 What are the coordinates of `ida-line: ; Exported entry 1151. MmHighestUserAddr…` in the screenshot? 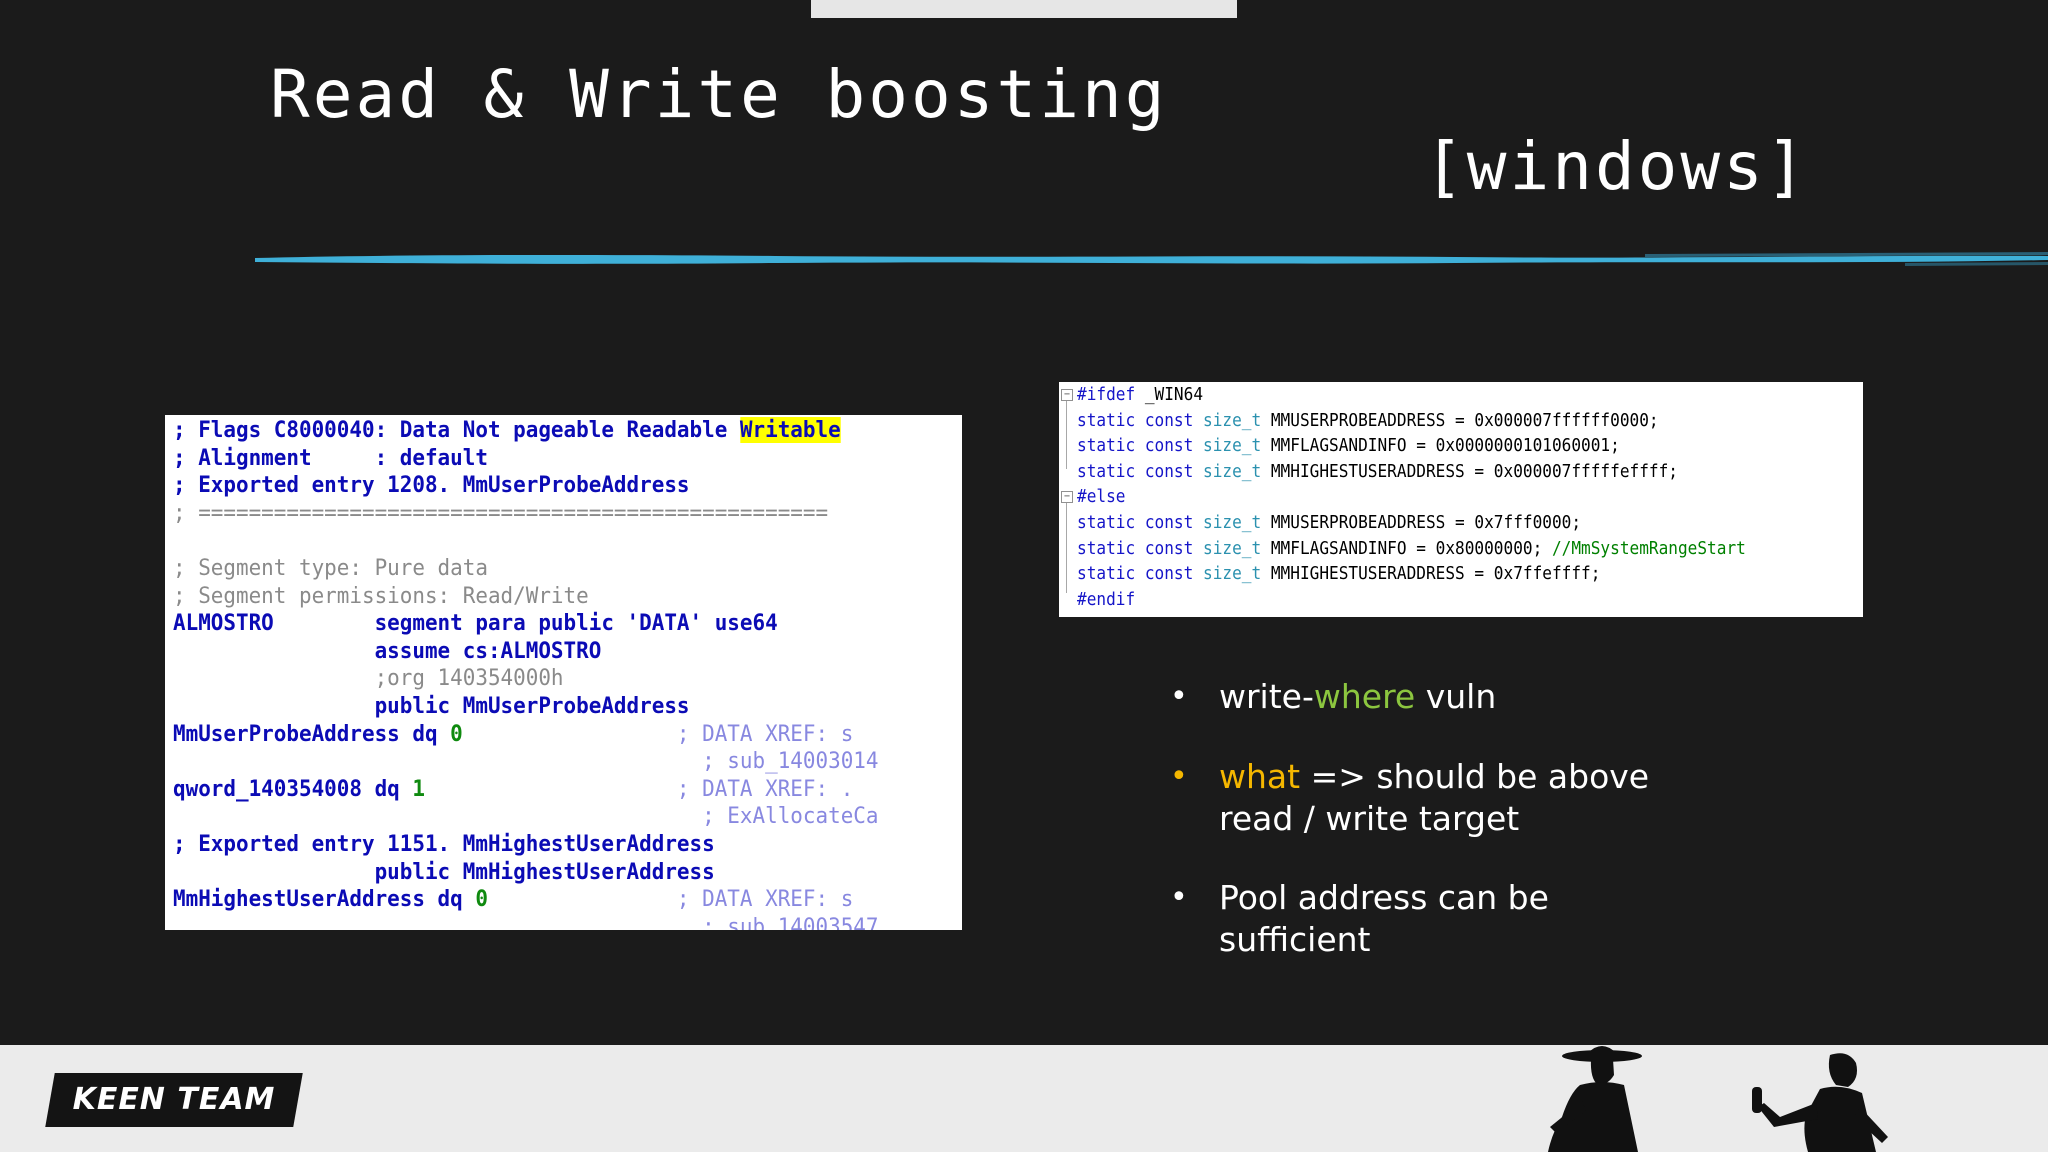 It's located at (444, 845).